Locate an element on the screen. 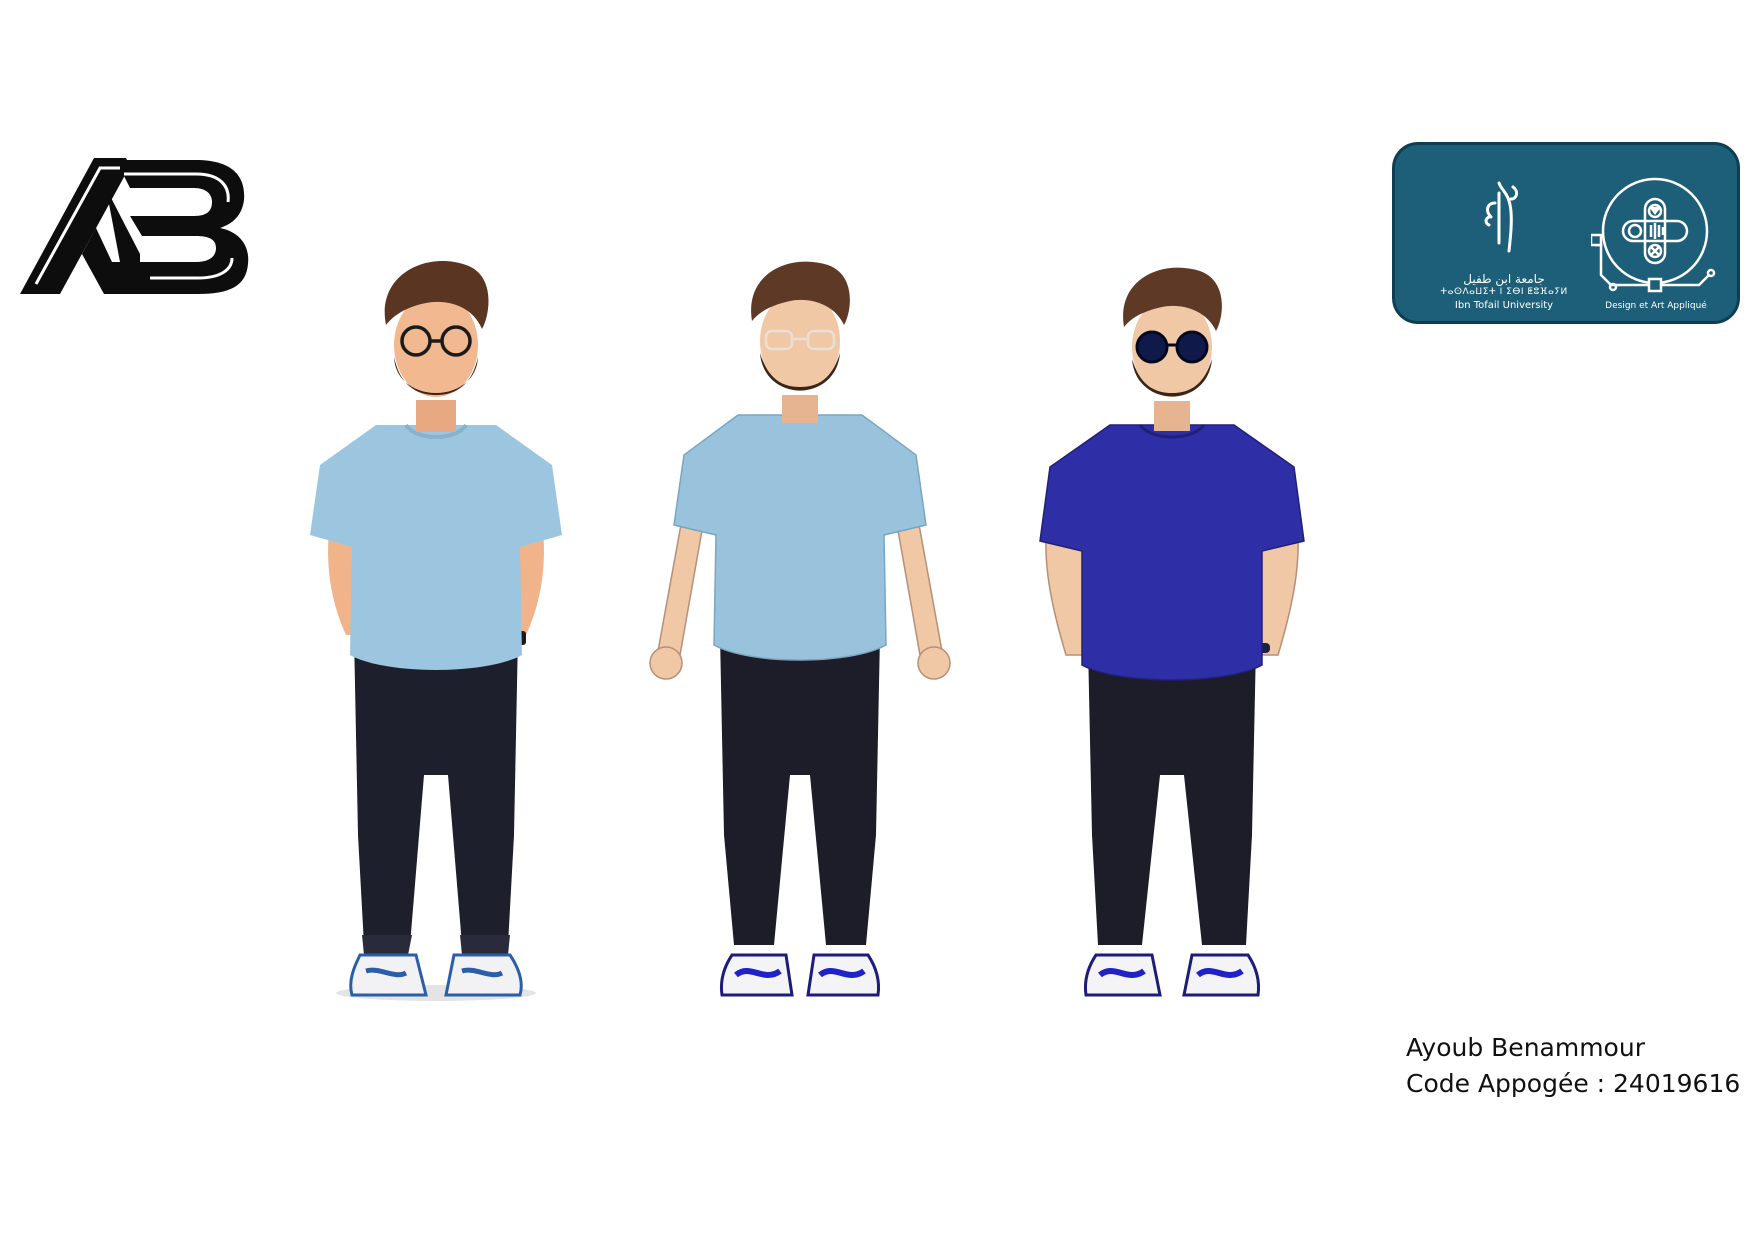  author-caption: Ayoub Benammour Code Appogée : 24019616 is located at coordinates (1573, 1066).